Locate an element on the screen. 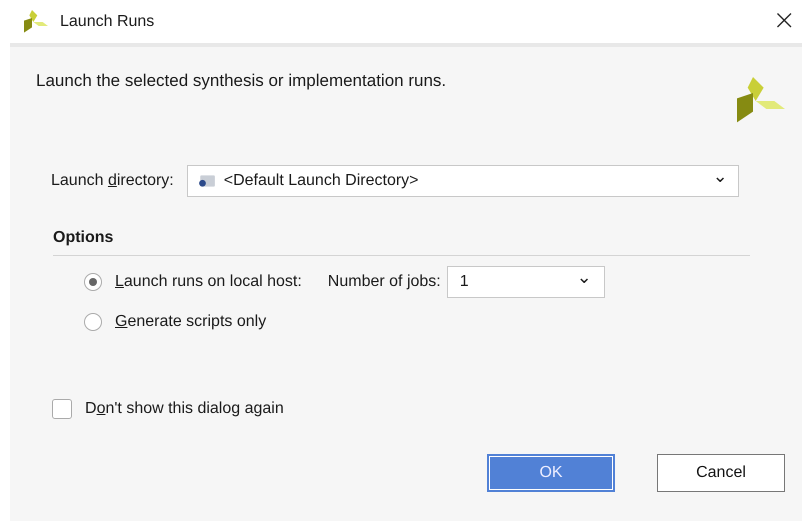 This screenshot has height=521, width=802. folder-icon is located at coordinates (207, 181).